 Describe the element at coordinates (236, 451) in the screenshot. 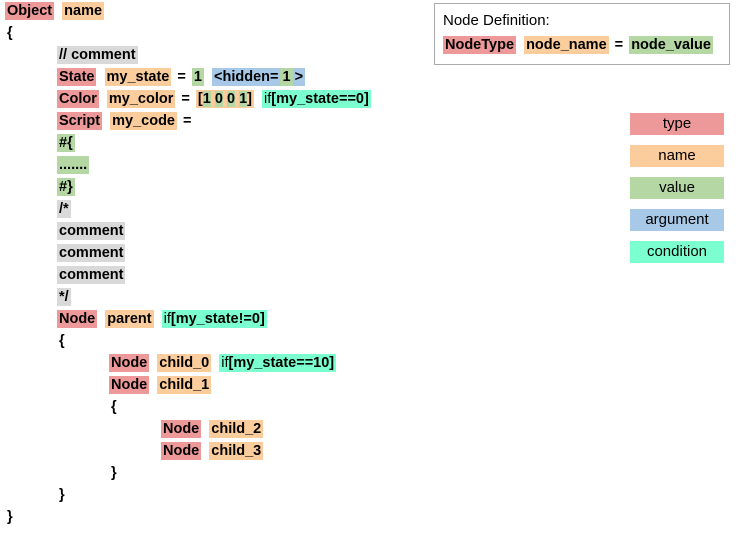

I see `token-name: child_3` at that location.